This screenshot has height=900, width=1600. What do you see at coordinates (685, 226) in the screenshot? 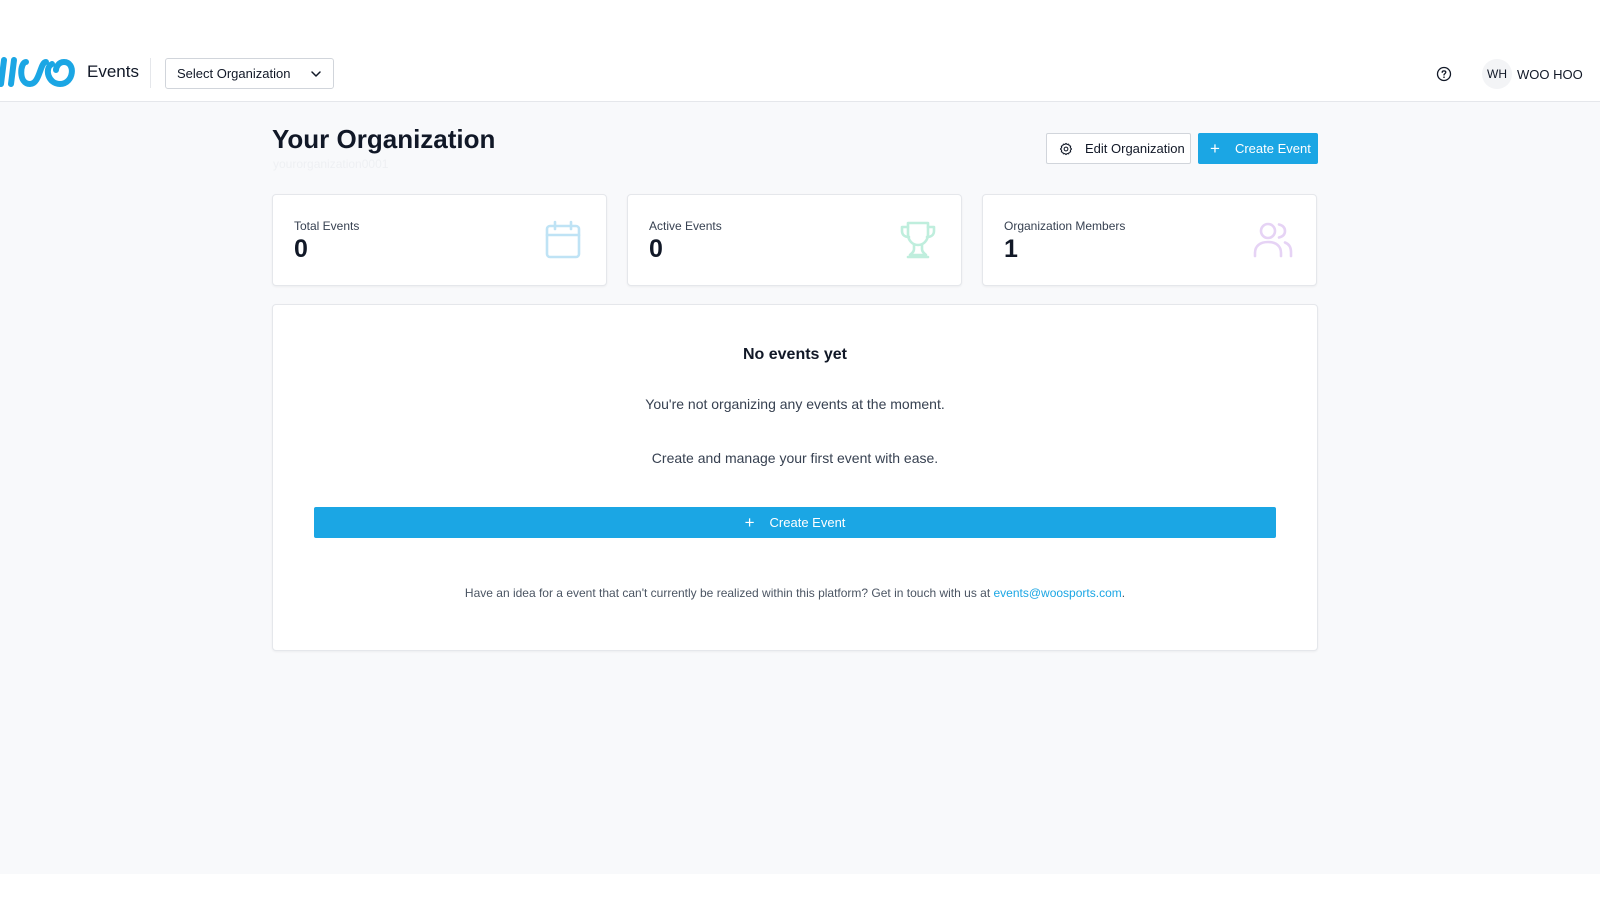
I see `stat-label: Active Events` at bounding box center [685, 226].